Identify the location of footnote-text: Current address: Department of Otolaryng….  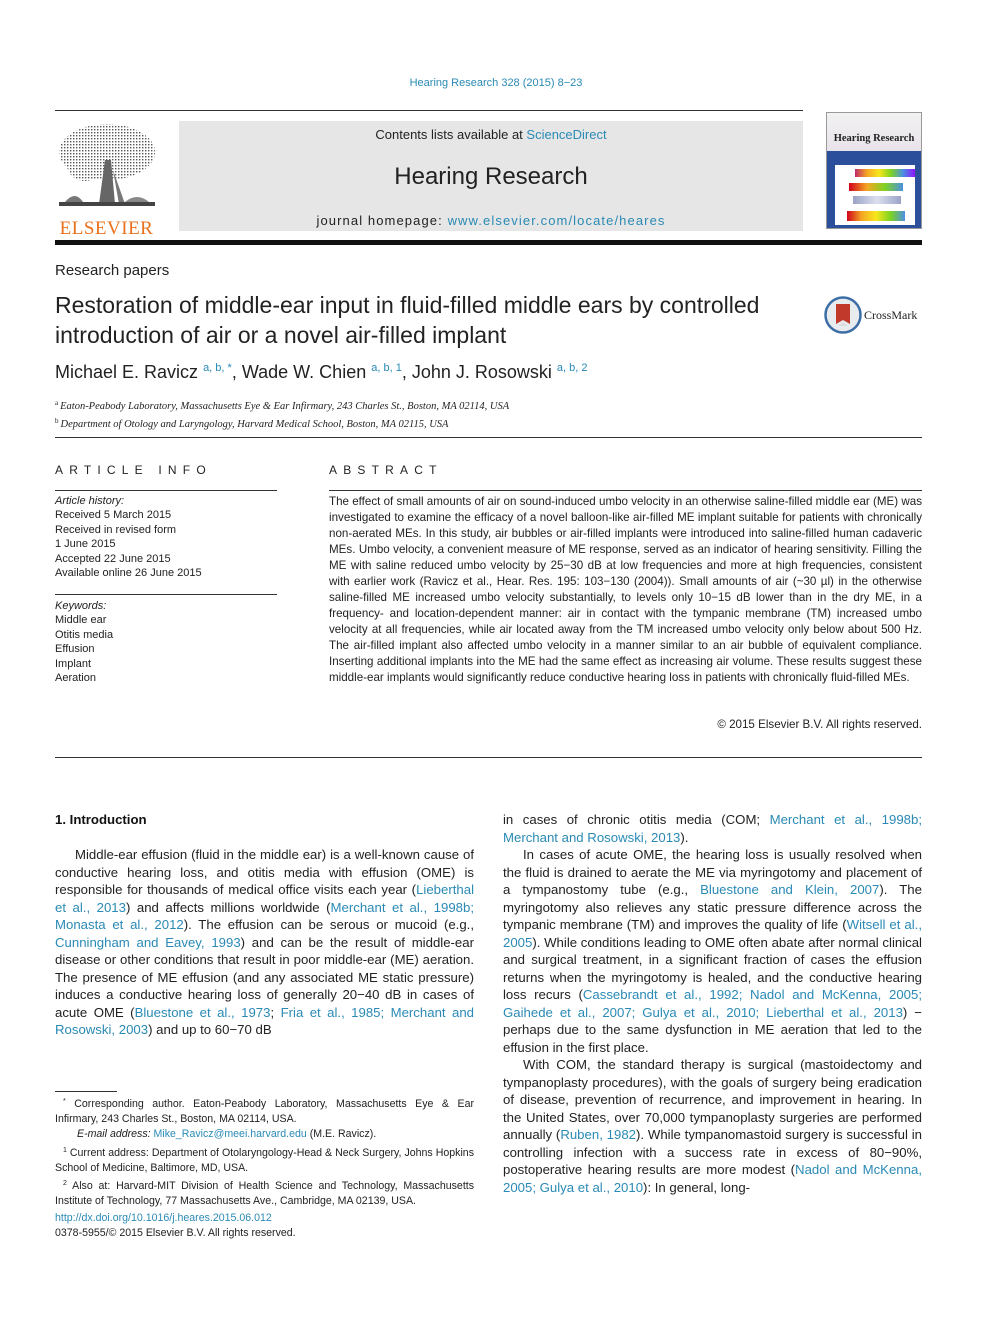
(264, 1160).